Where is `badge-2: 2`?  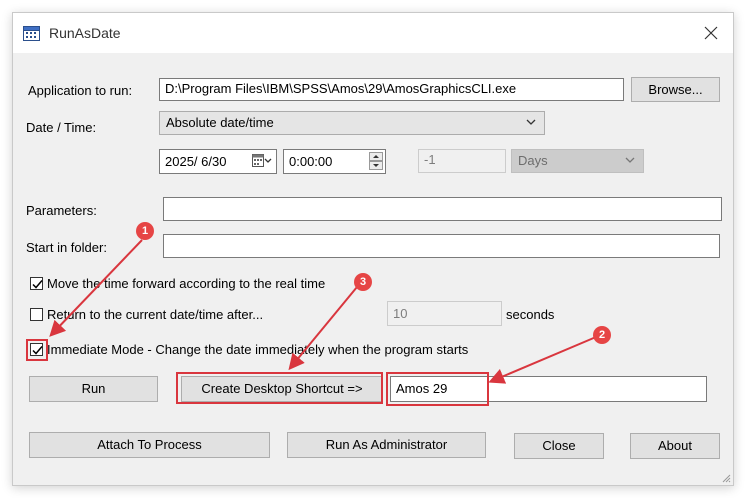 badge-2: 2 is located at coordinates (602, 335).